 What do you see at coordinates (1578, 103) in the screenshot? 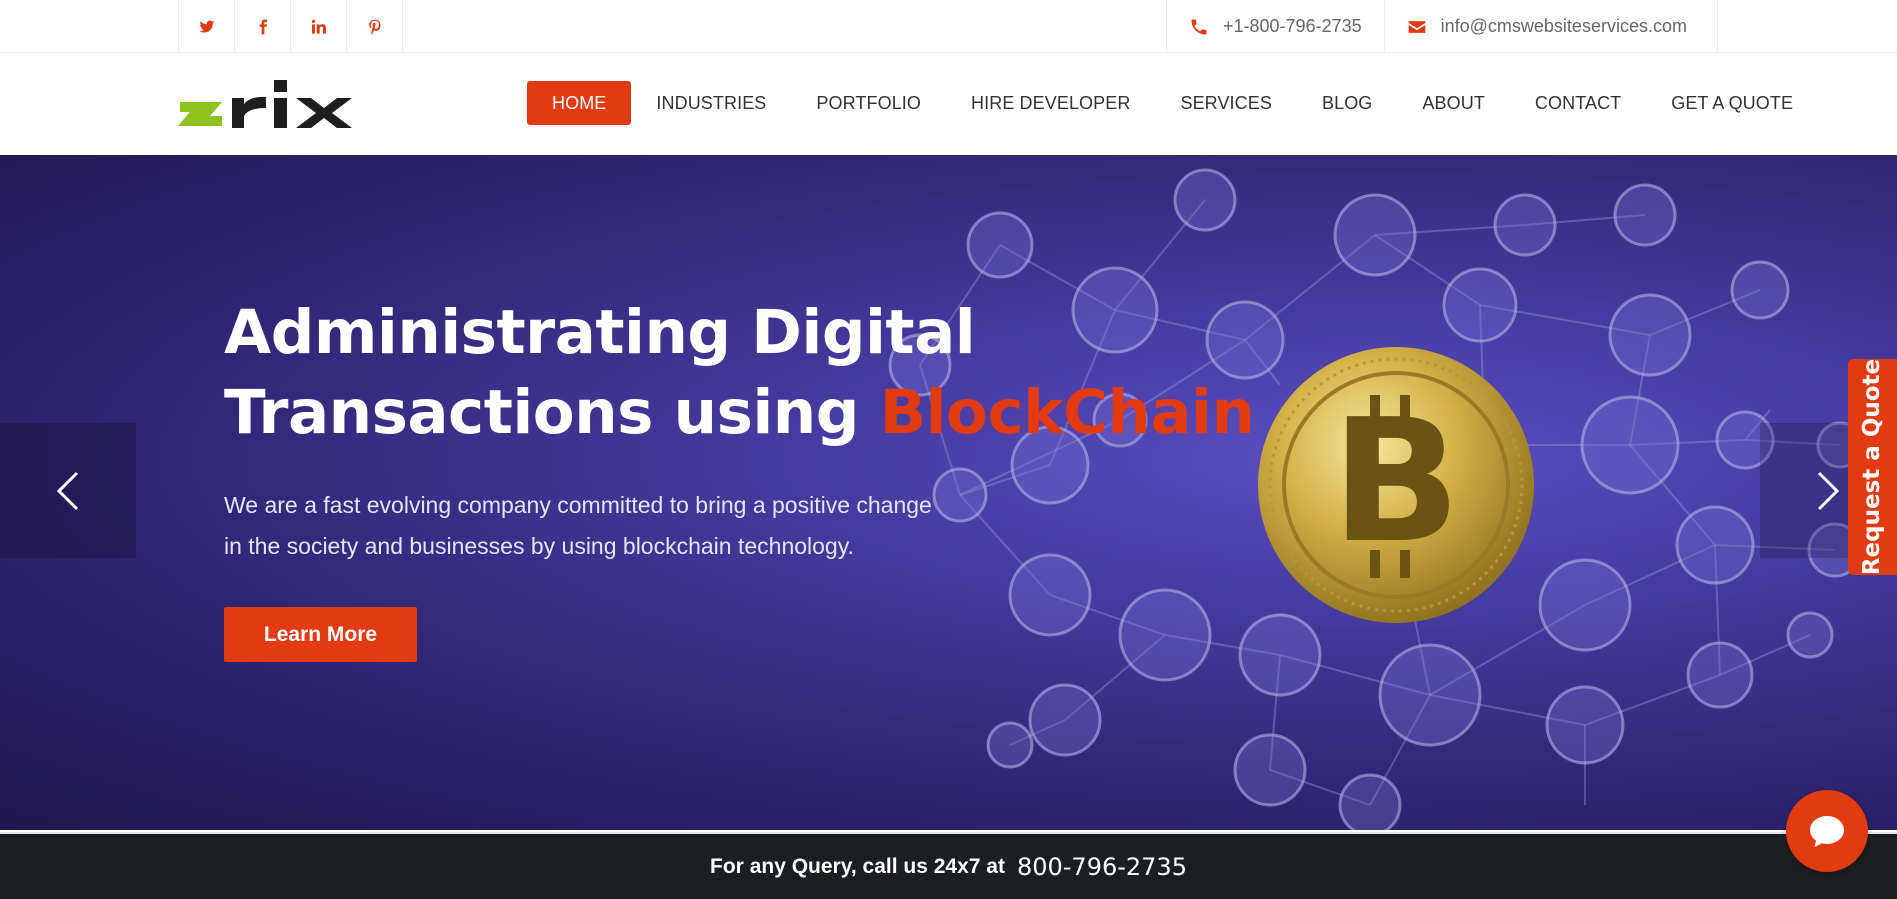
I see `nav-contact: CONTACT` at bounding box center [1578, 103].